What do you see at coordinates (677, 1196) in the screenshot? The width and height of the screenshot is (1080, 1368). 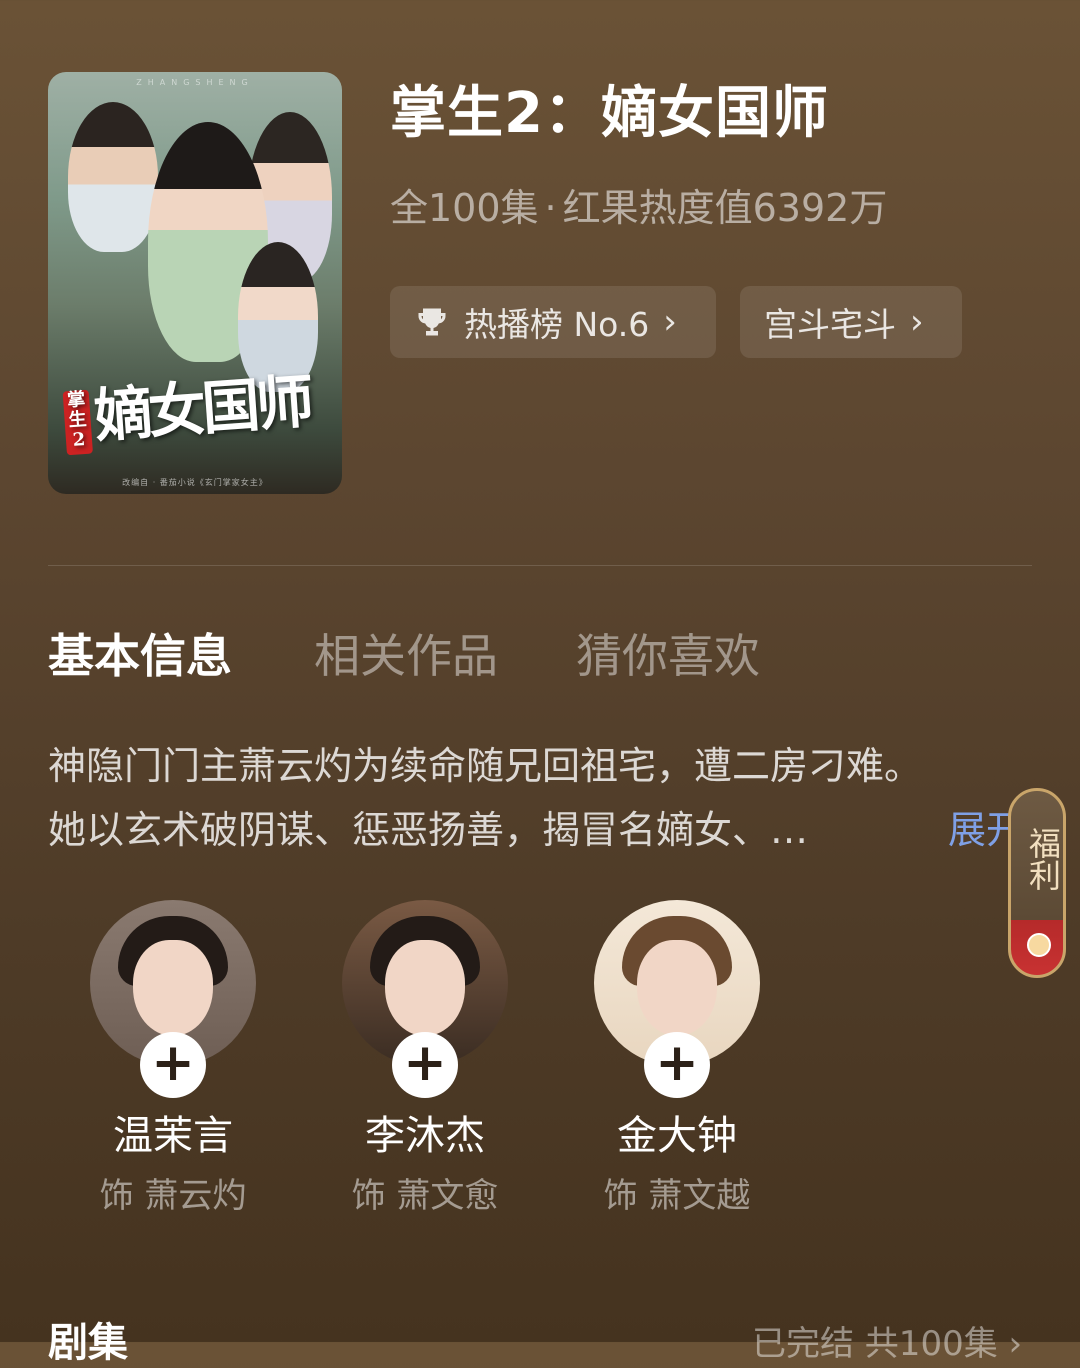 I see `actor-role: 饰 萧文越` at bounding box center [677, 1196].